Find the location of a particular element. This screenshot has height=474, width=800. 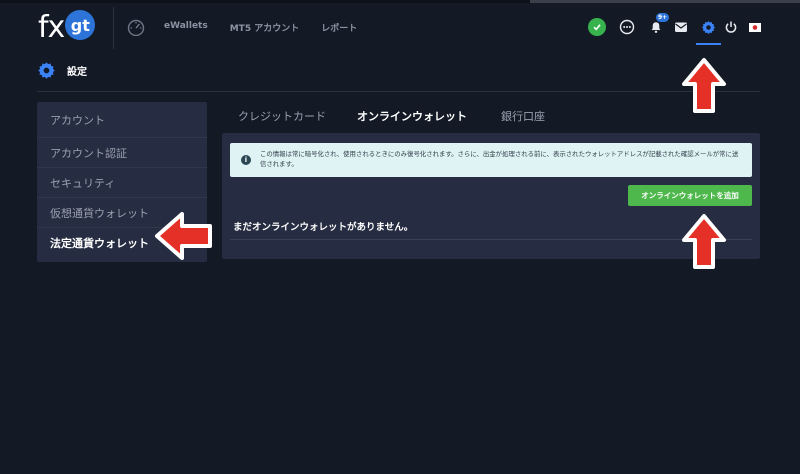

title-divider is located at coordinates (398, 91).